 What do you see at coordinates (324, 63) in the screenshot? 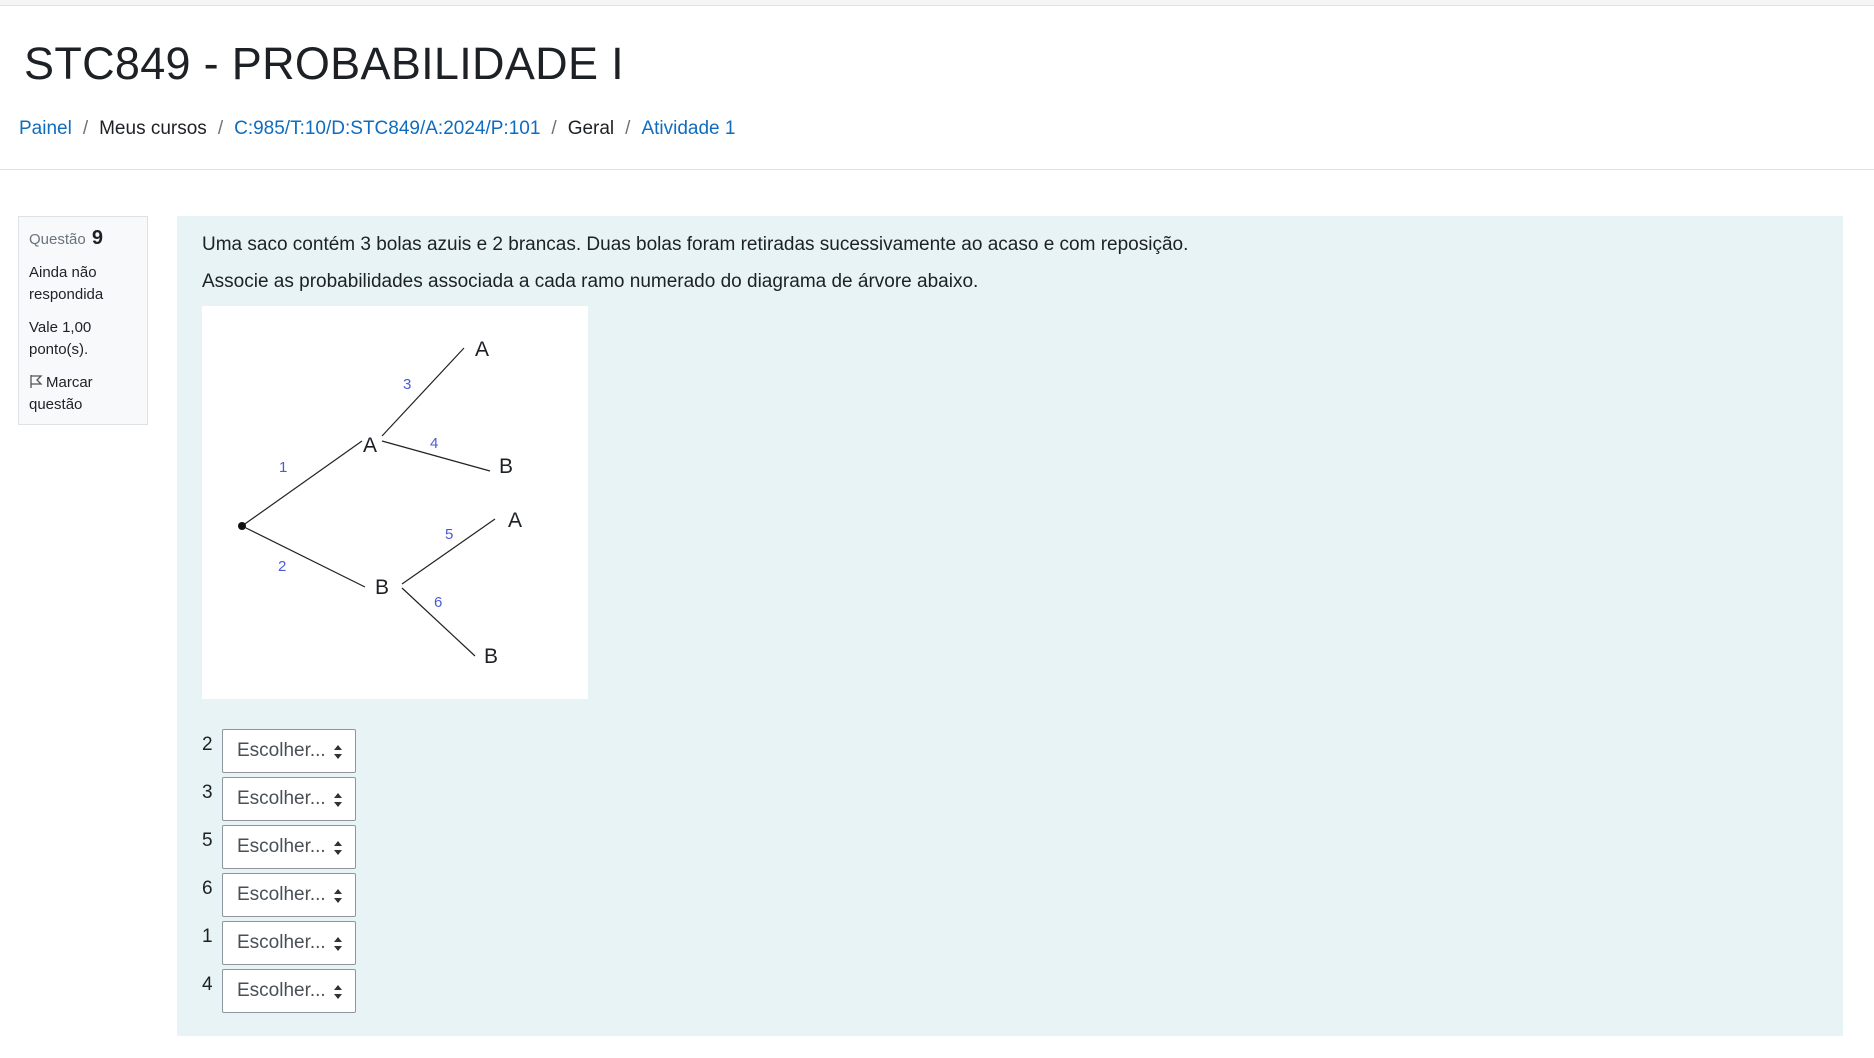
I see `page-title: STC849 - PROBABILIDADE I` at bounding box center [324, 63].